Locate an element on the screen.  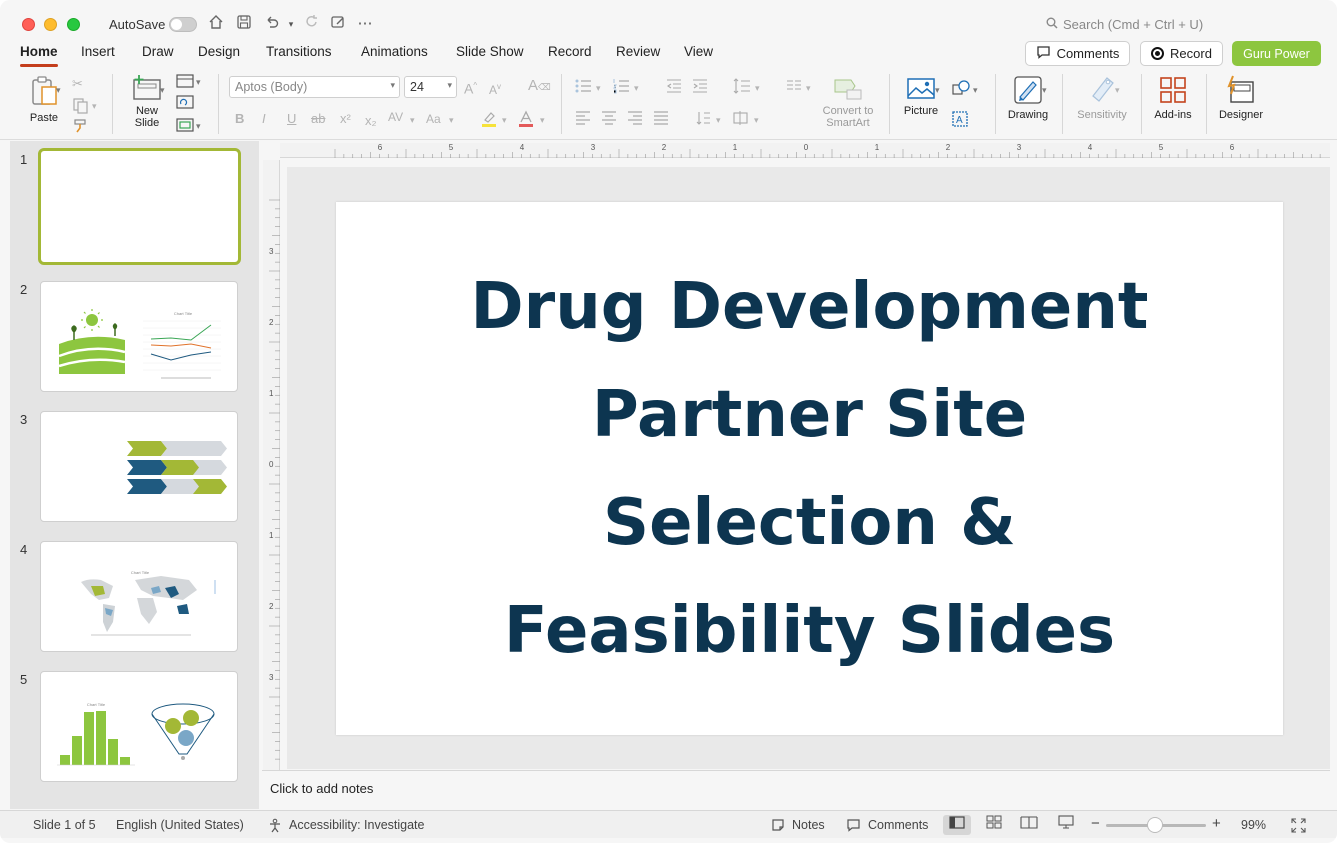
strikethrough-icon: ab is located at coordinates (318, 119).